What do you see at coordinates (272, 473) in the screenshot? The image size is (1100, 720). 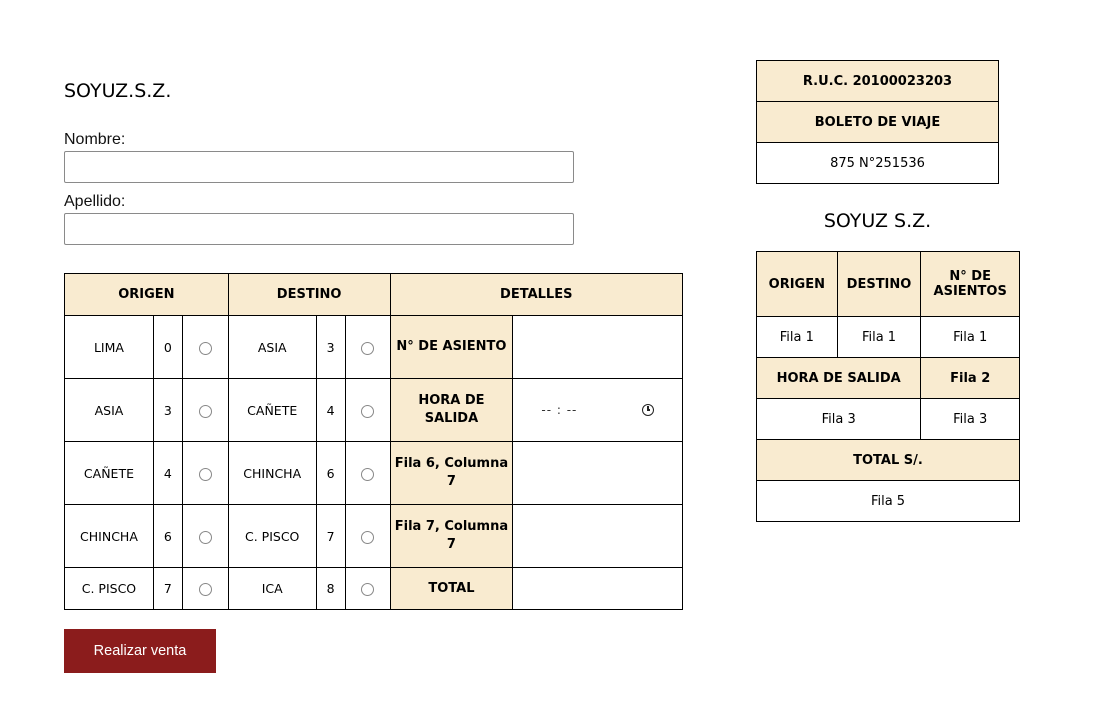 I see `destino-city: CHINCHA` at bounding box center [272, 473].